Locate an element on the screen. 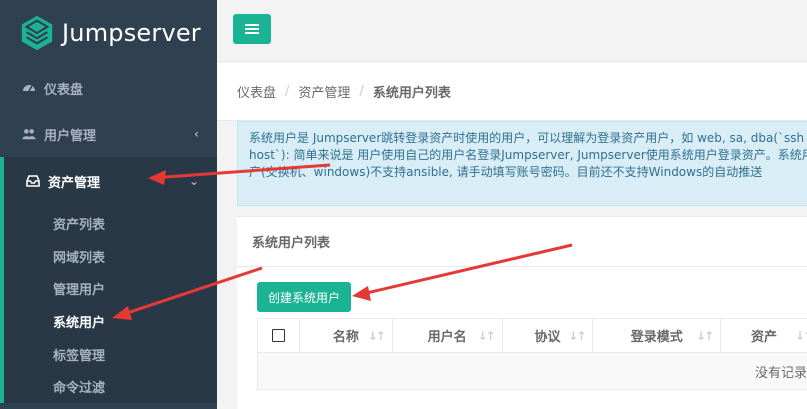  submenu-item-system-user: 系统用户 is located at coordinates (110, 321).